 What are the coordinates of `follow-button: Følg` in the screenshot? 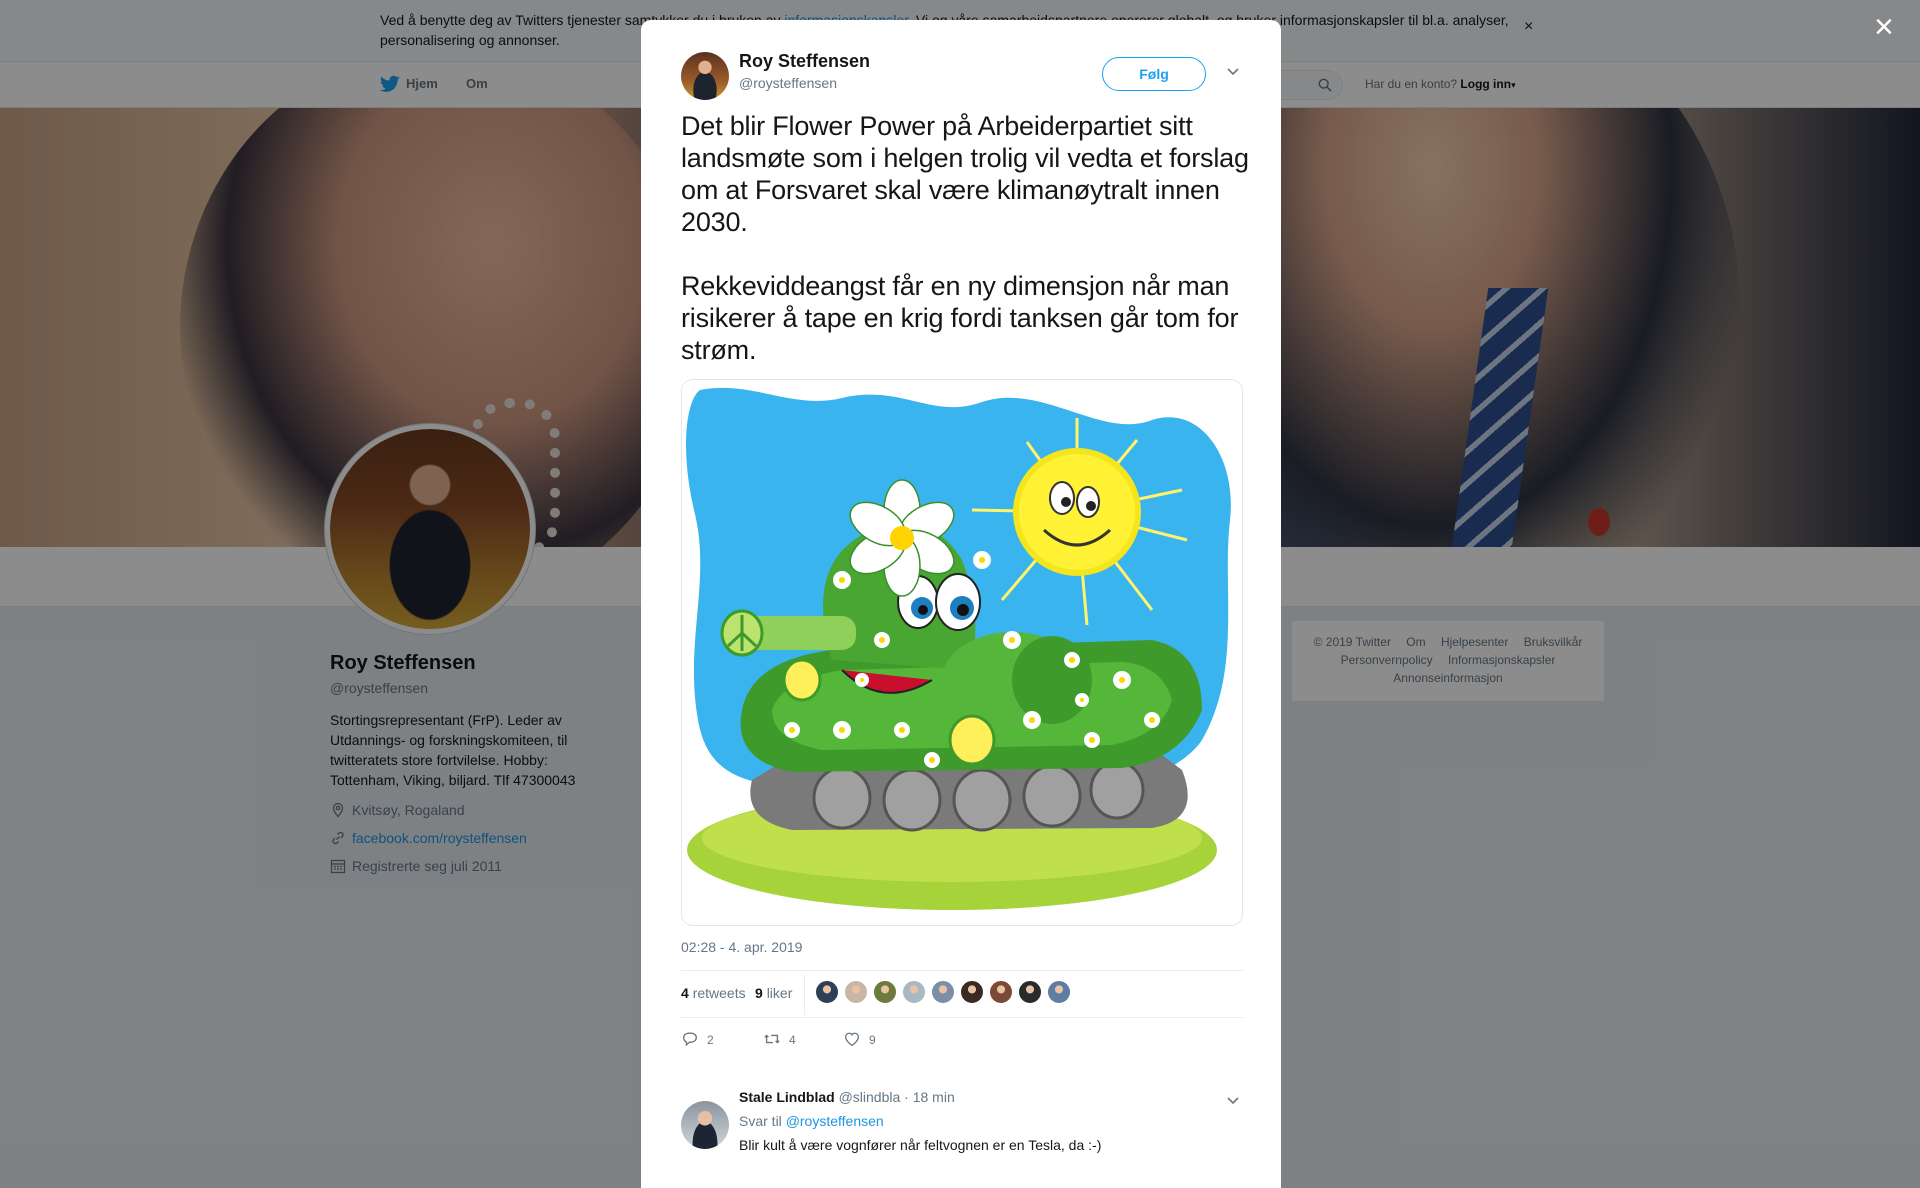 It's located at (1154, 74).